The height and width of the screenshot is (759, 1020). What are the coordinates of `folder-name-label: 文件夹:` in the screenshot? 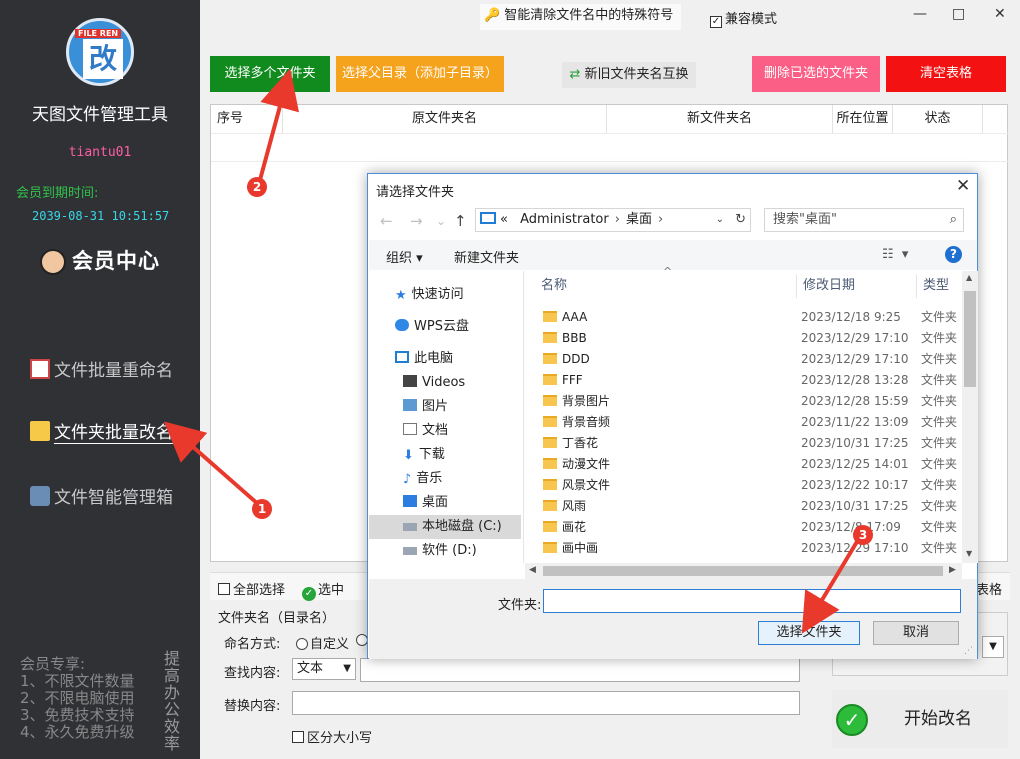 It's located at (520, 605).